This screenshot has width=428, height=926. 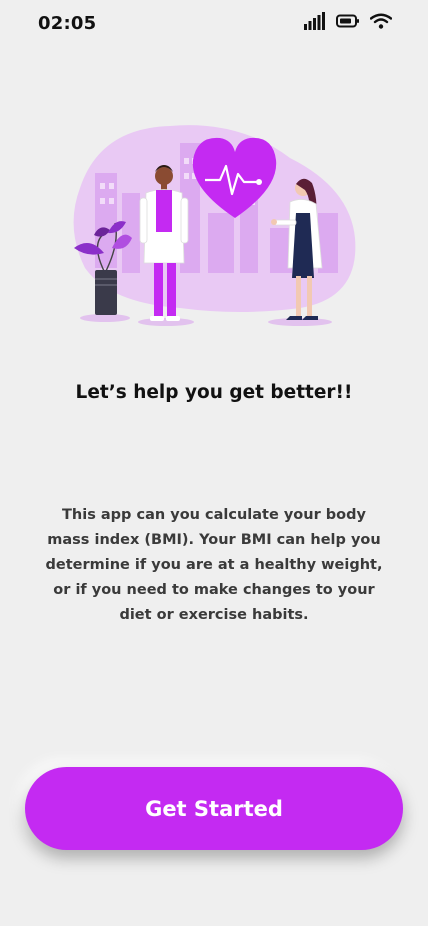 What do you see at coordinates (214, 808) in the screenshot?
I see `get-started-button: Get Started` at bounding box center [214, 808].